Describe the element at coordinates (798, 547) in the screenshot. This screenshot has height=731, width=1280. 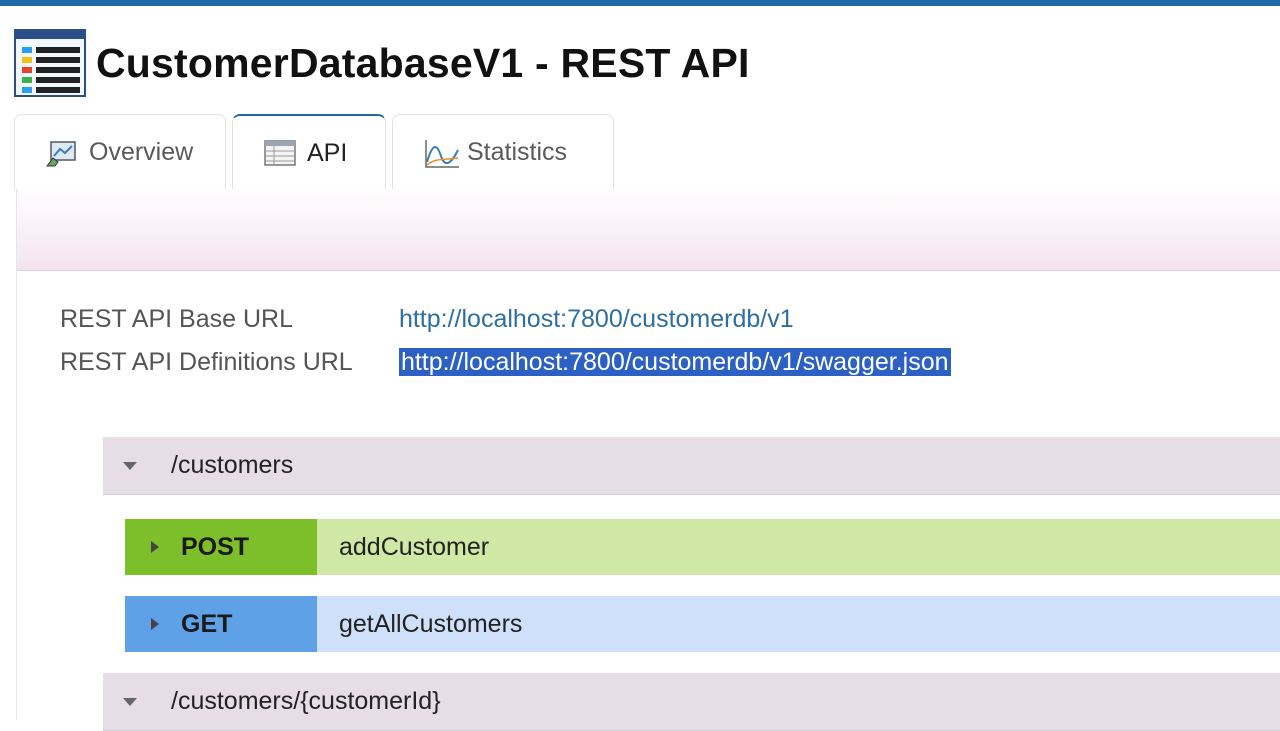
I see `operation-summary: addCustomer` at that location.